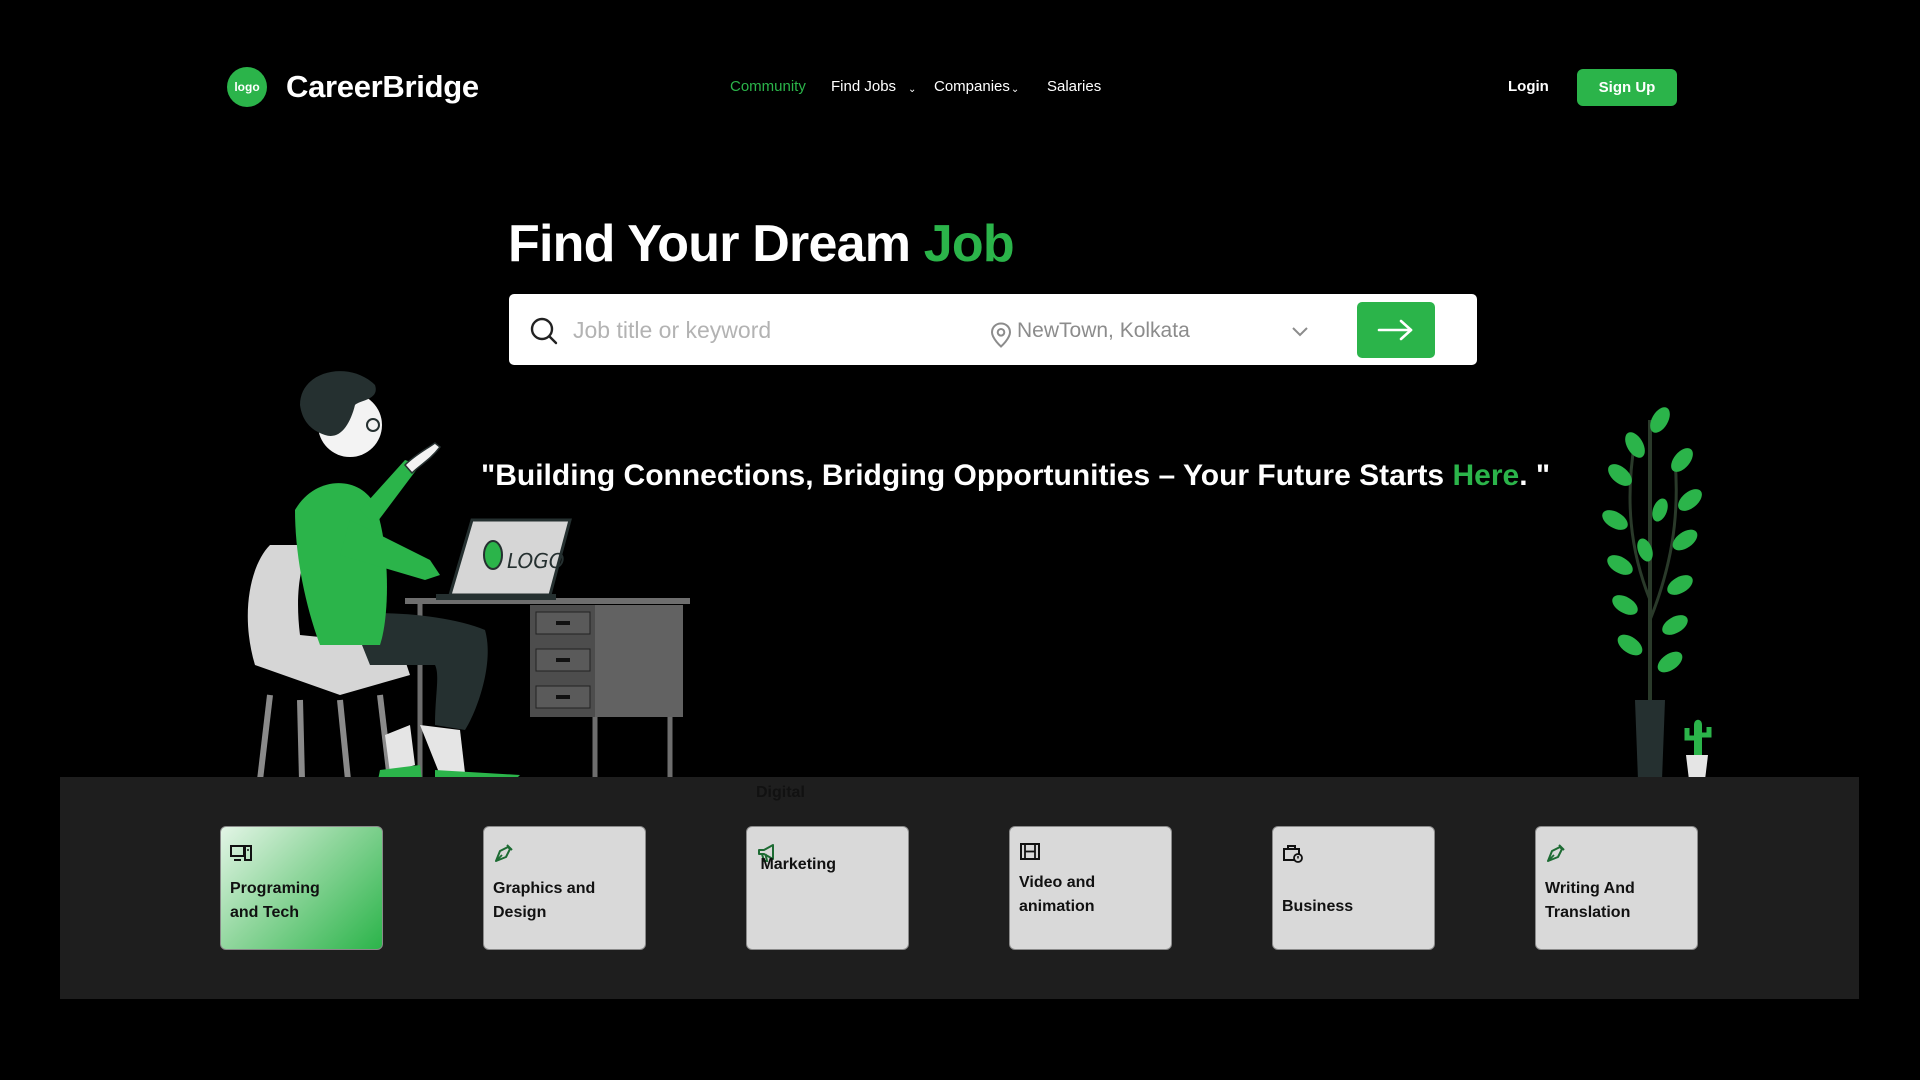 Image resolution: width=1920 pixels, height=1080 pixels. What do you see at coordinates (275, 888) in the screenshot?
I see `category-label-line1: Programing` at bounding box center [275, 888].